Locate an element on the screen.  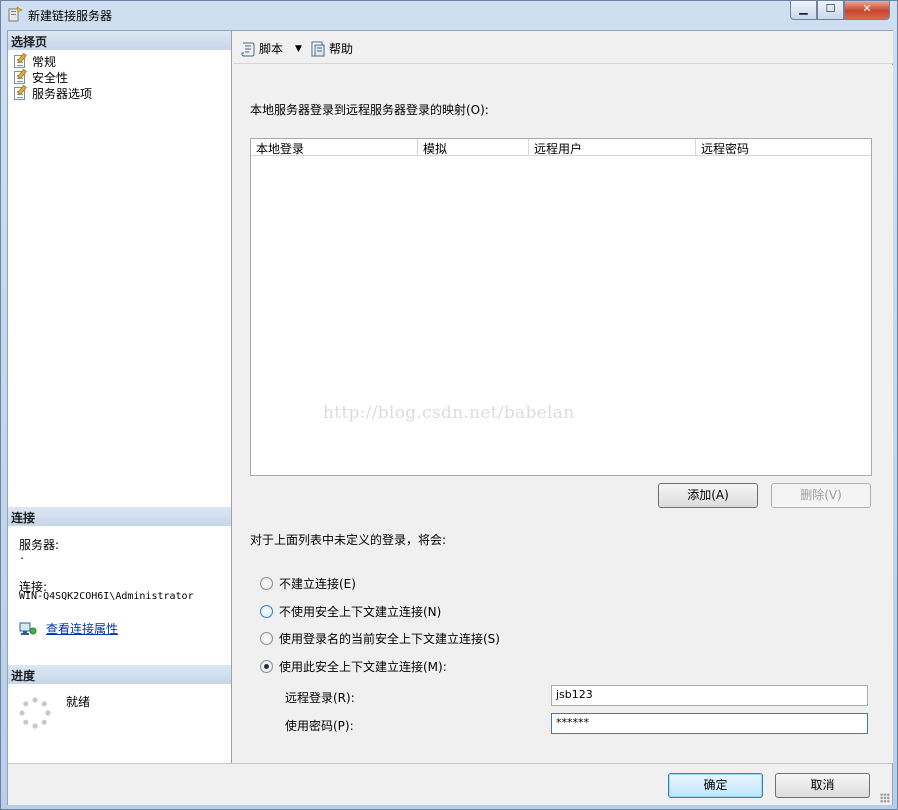
chevron-down-icon: ▼ is located at coordinates (298, 49).